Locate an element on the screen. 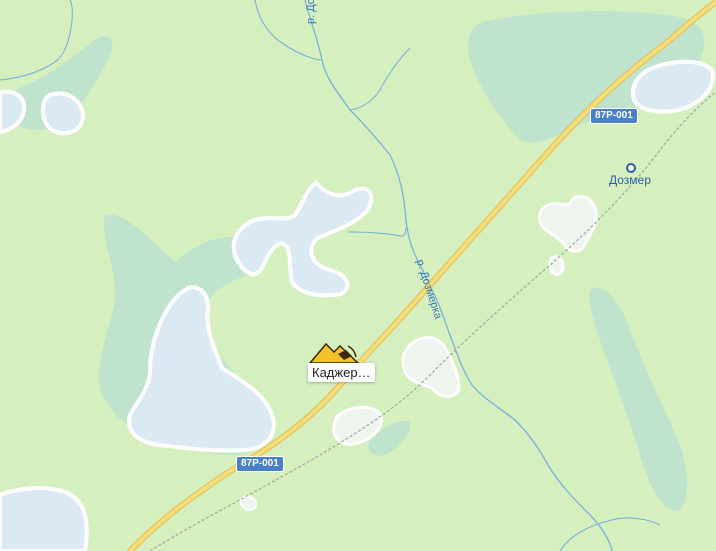 The width and height of the screenshot is (716, 551). quarry-icon is located at coordinates (334, 352).